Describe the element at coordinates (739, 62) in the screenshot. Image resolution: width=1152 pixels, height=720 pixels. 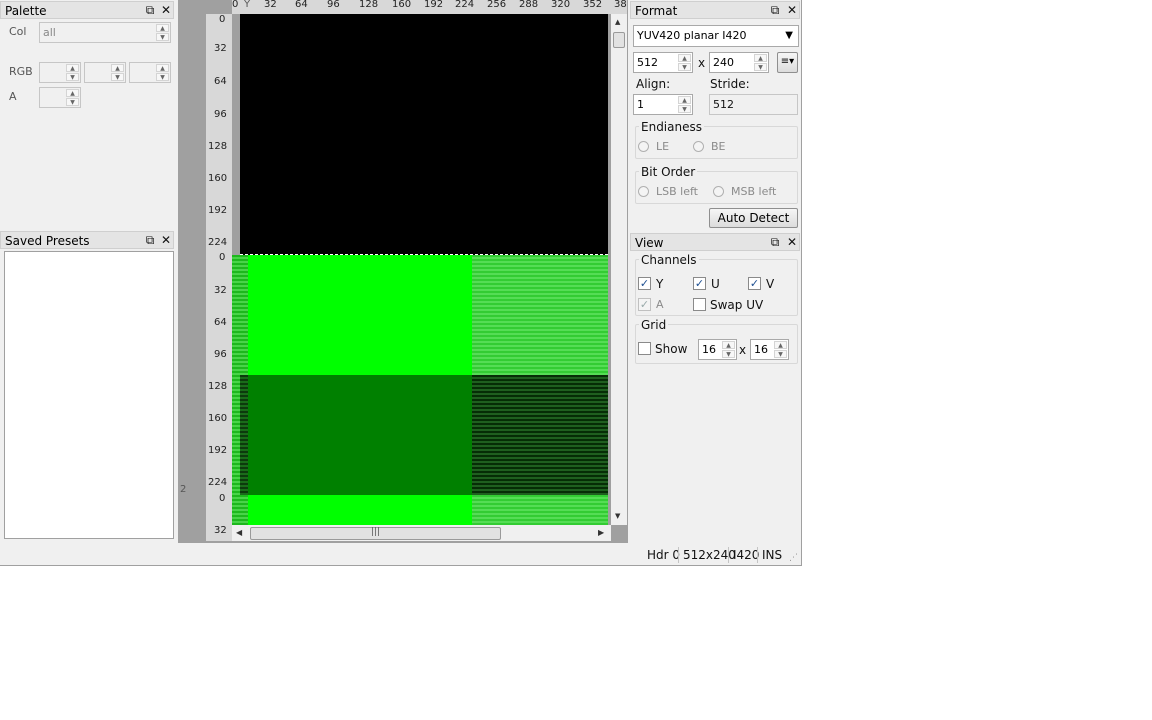
I see `height-input: 240 ▲ ▼` at that location.